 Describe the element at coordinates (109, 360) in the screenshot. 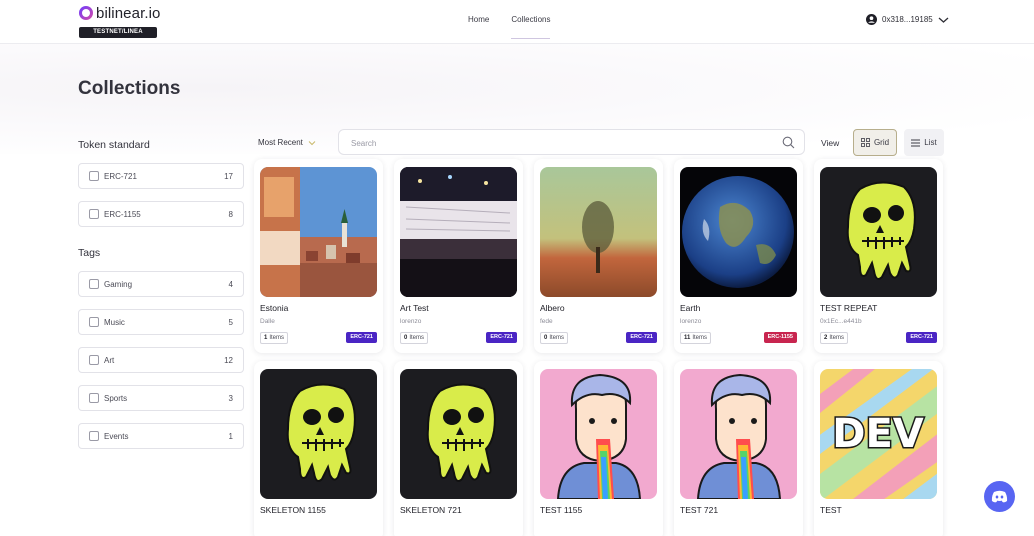

I see `filter-label: Art` at that location.